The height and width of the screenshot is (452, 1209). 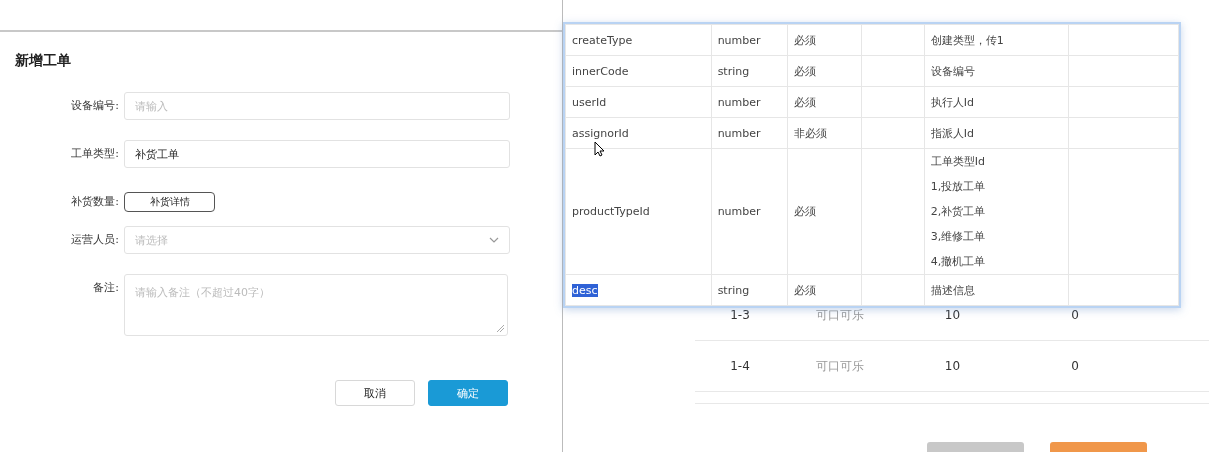 What do you see at coordinates (958, 262) in the screenshot?
I see `param-description: 4,撤机工单` at bounding box center [958, 262].